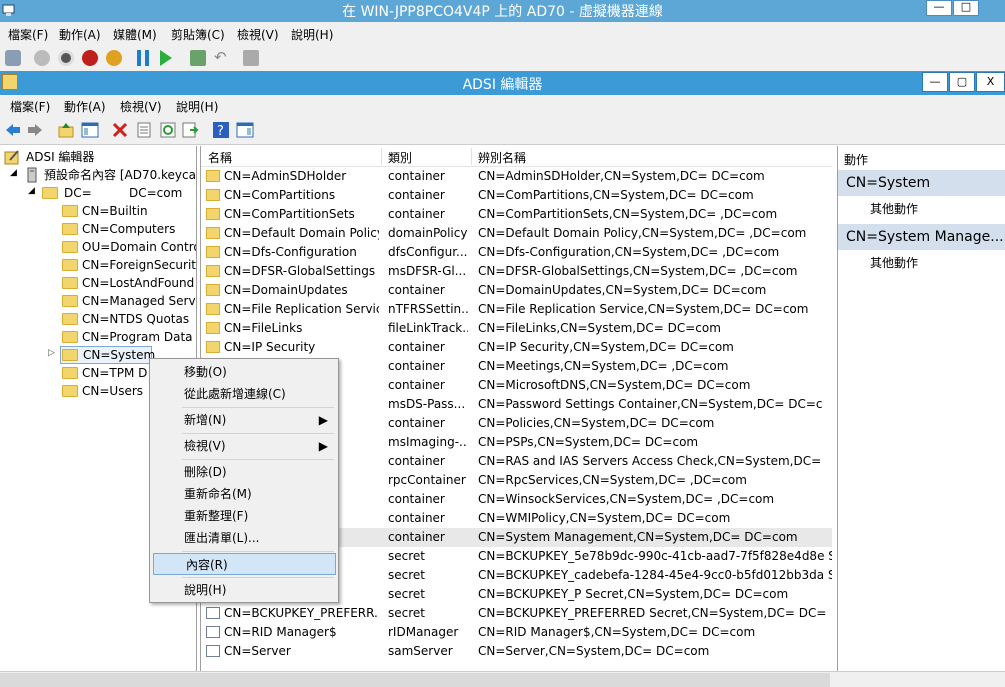  Describe the element at coordinates (156, 193) in the screenshot. I see `tree-domain-label-b: DC=com` at that location.